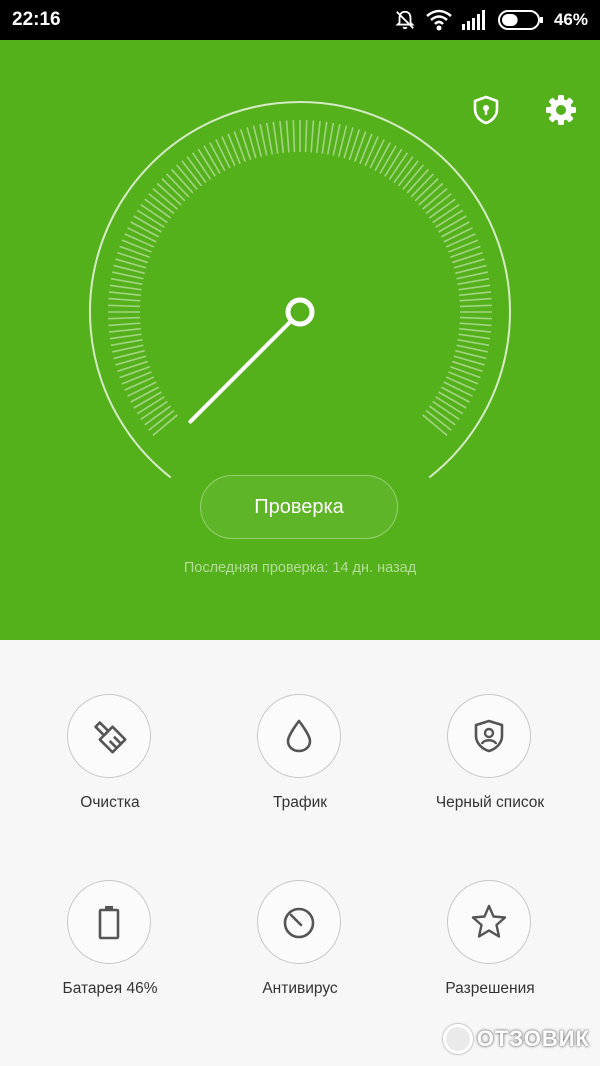  What do you see at coordinates (241, 371) in the screenshot?
I see `gauge-needle-line` at bounding box center [241, 371].